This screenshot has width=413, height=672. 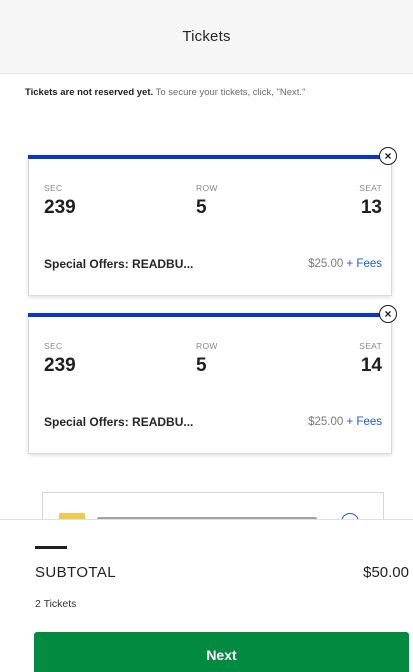 I want to click on ticket-count: 2 Tickets, so click(x=56, y=604).